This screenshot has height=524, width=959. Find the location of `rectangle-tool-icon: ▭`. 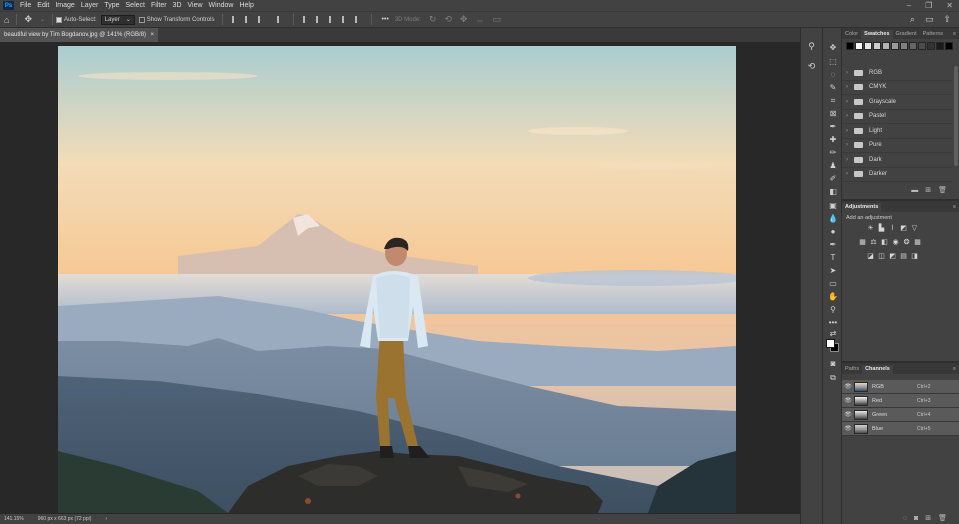

rectangle-tool-icon: ▭ is located at coordinates (833, 284).